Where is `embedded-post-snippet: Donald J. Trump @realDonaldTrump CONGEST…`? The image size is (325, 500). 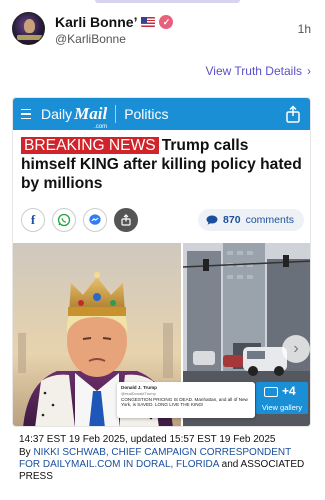 embedded-post-snippet: Donald J. Trump @realDonaldTrump CONGEST… is located at coordinates (186, 400).